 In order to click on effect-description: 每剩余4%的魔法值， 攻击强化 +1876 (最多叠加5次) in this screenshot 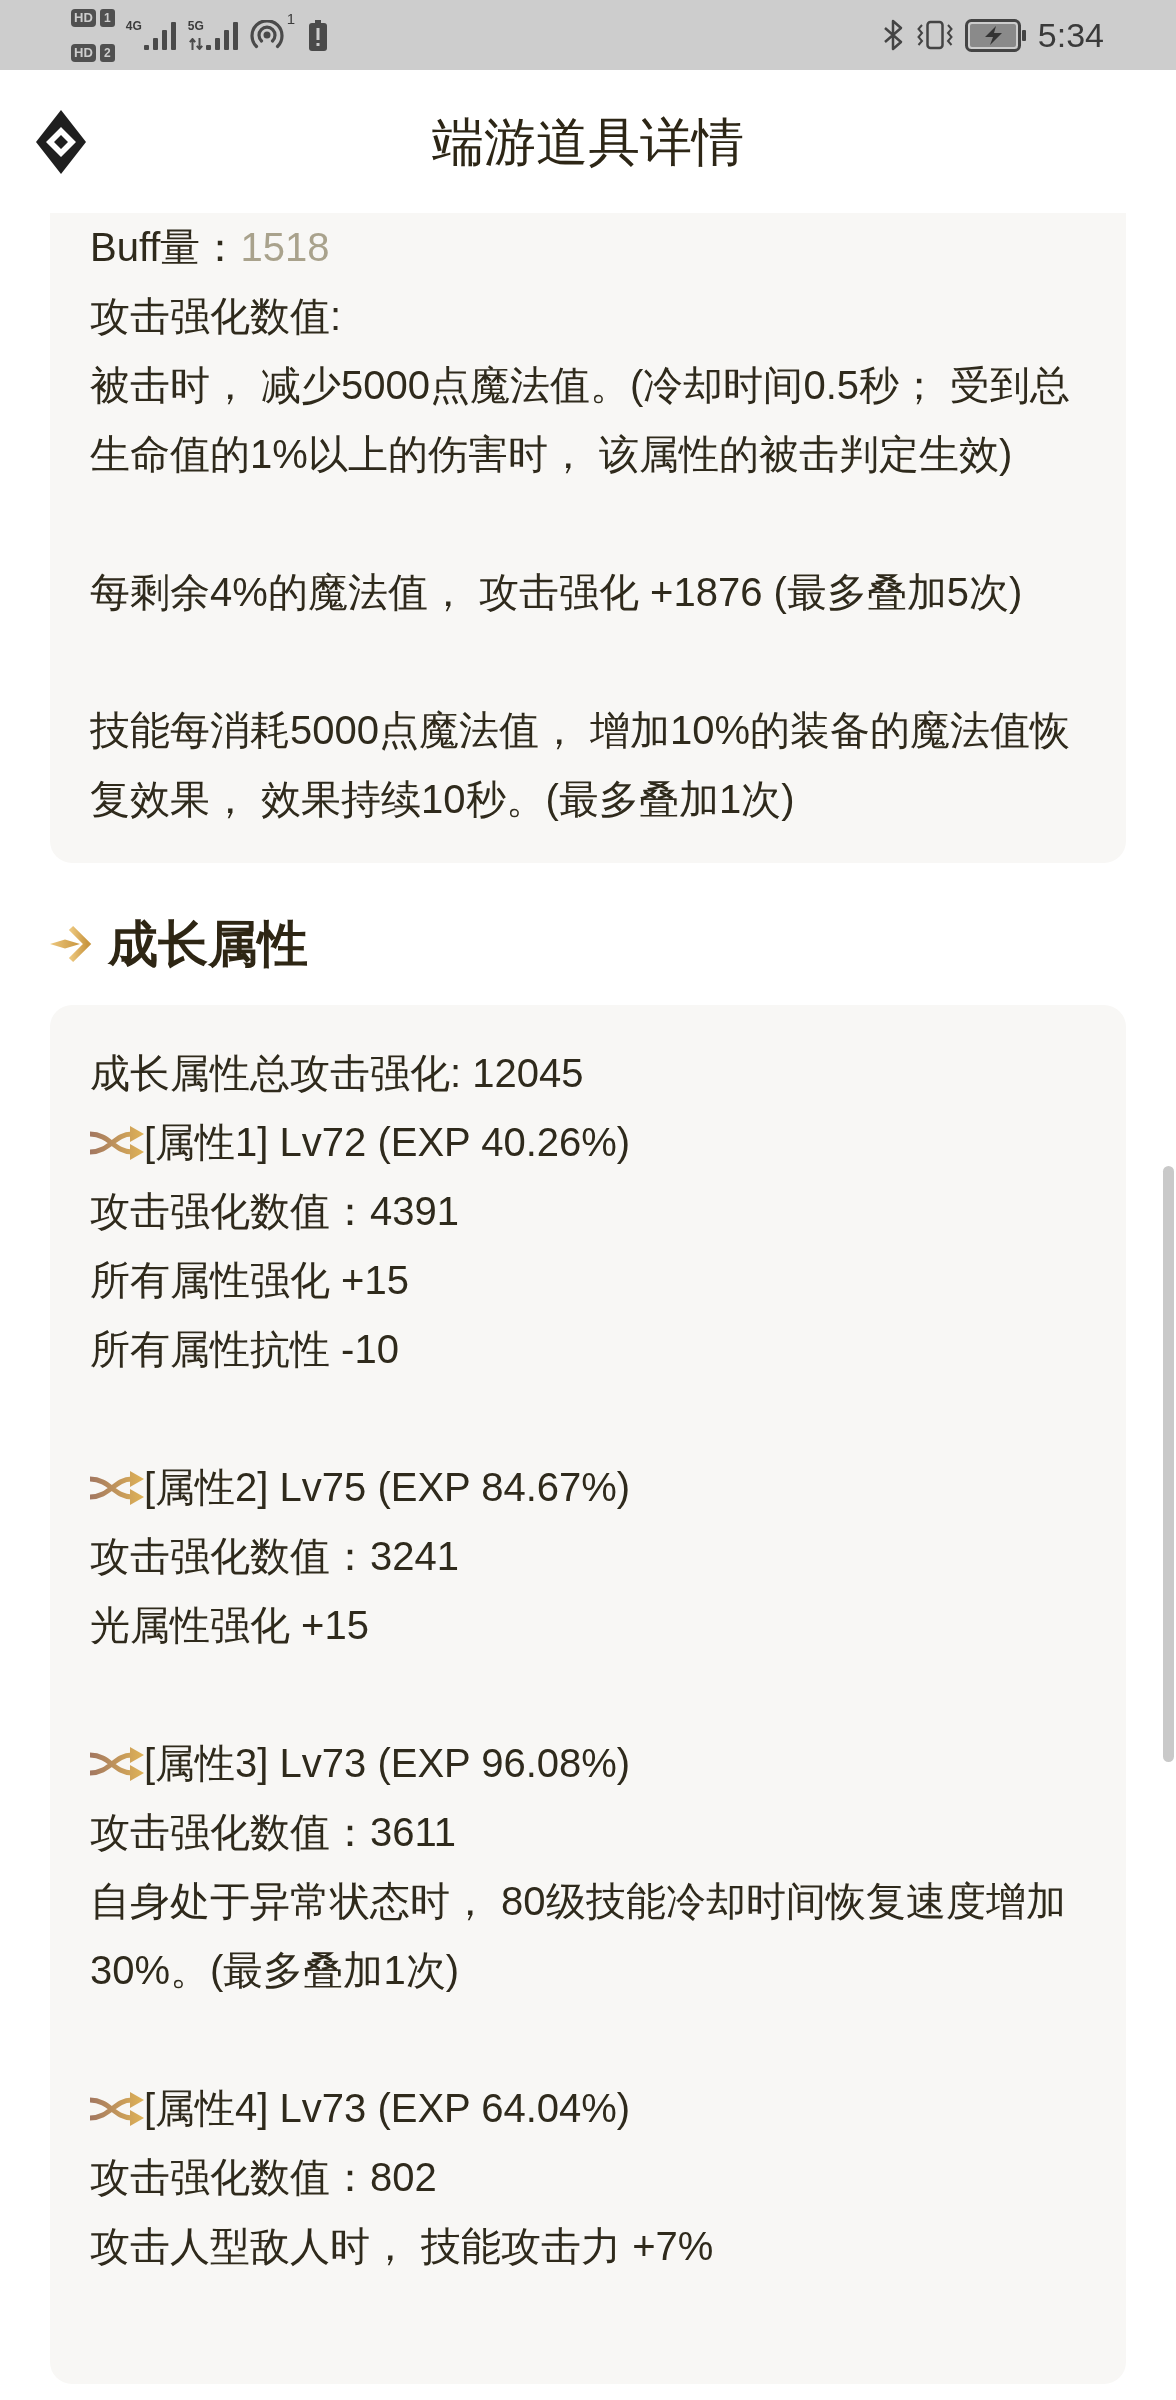, I will do `click(557, 592)`.